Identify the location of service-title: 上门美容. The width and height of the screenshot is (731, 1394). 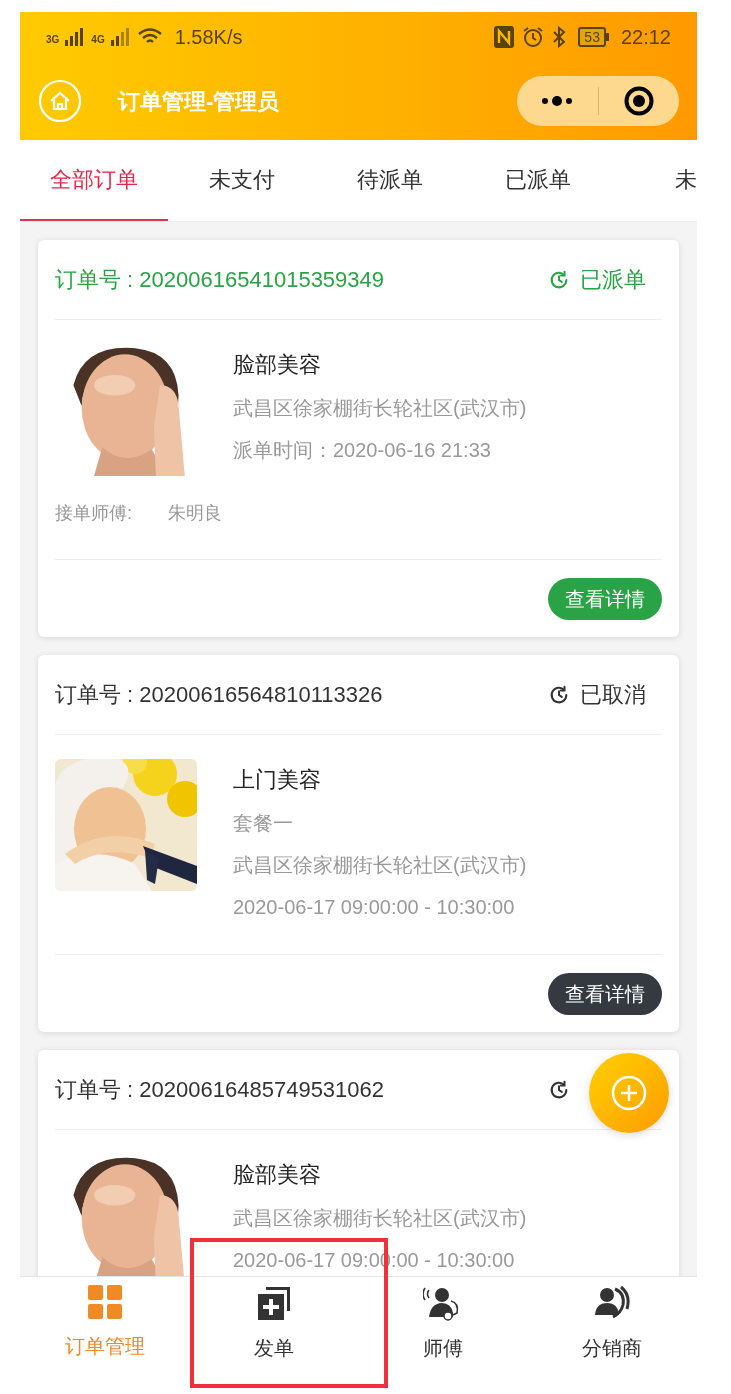
(277, 780).